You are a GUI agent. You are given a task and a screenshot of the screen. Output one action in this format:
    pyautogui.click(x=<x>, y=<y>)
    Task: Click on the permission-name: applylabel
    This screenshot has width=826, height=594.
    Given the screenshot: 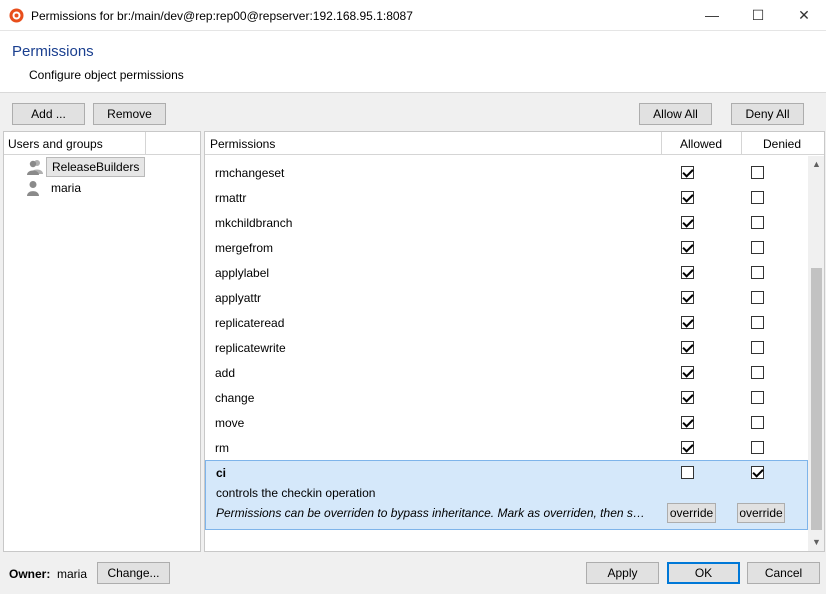 What is the action you would take?
    pyautogui.click(x=242, y=273)
    